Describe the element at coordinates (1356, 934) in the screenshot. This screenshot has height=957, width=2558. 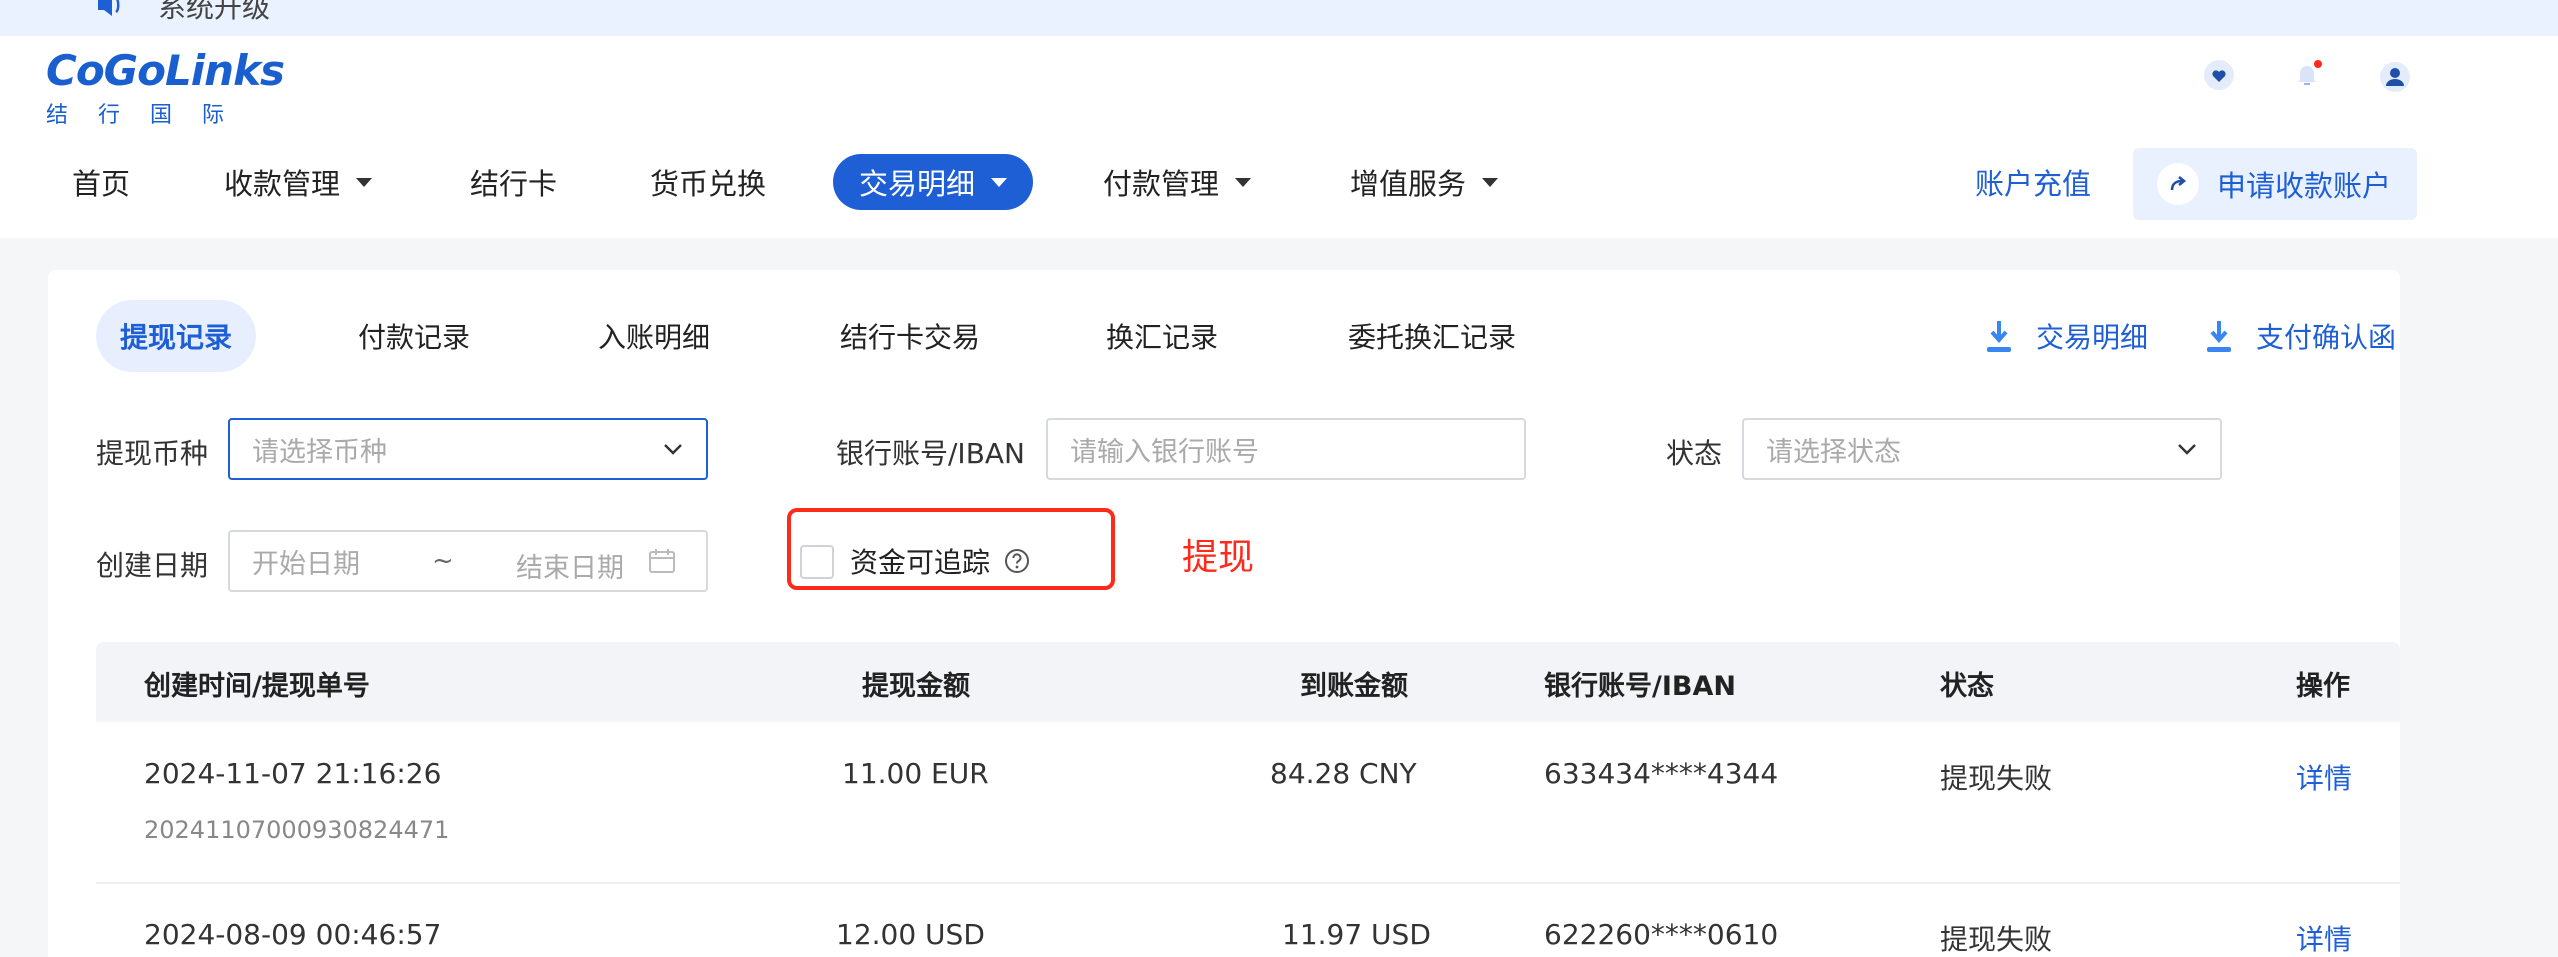
I see `row-2-received: 11.97 USD` at that location.